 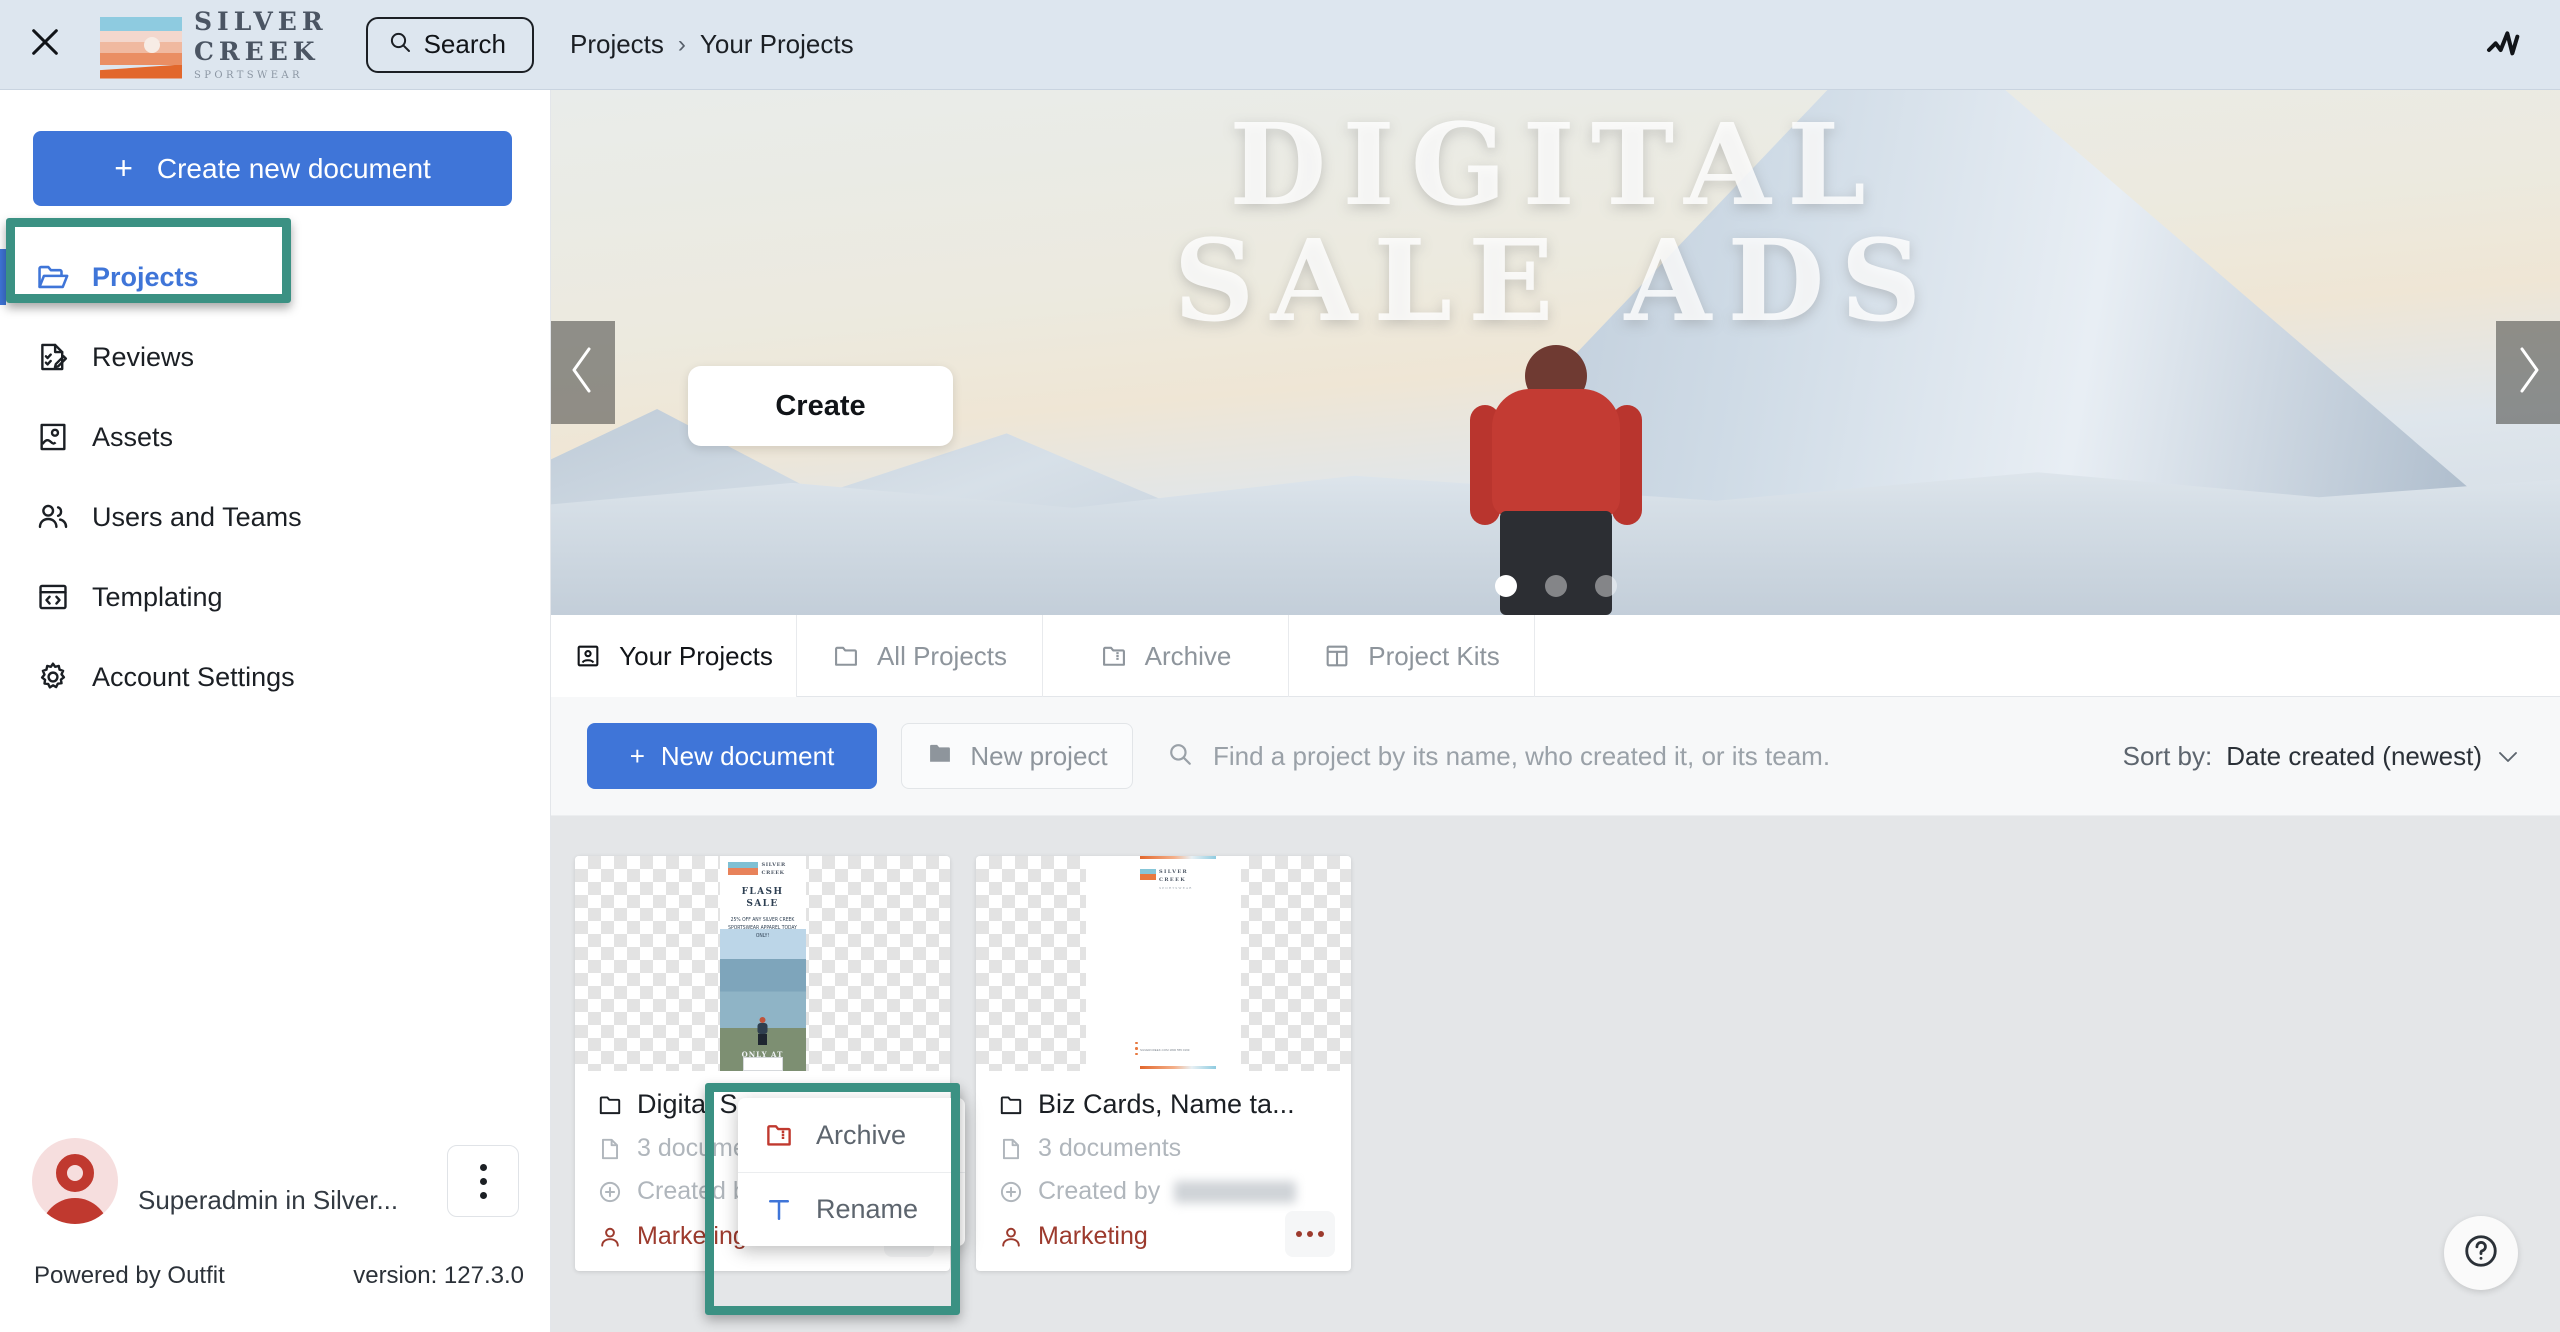 What do you see at coordinates (867, 1209) in the screenshot?
I see `context-menu-item-label: Rename` at bounding box center [867, 1209].